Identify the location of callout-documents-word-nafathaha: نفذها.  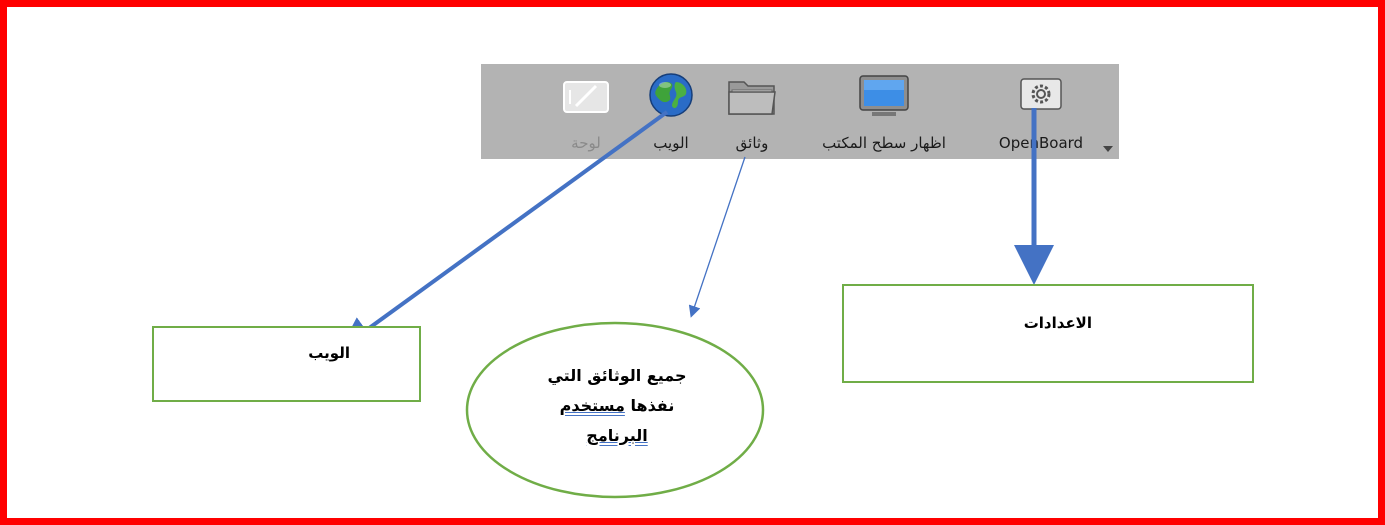
(649, 405).